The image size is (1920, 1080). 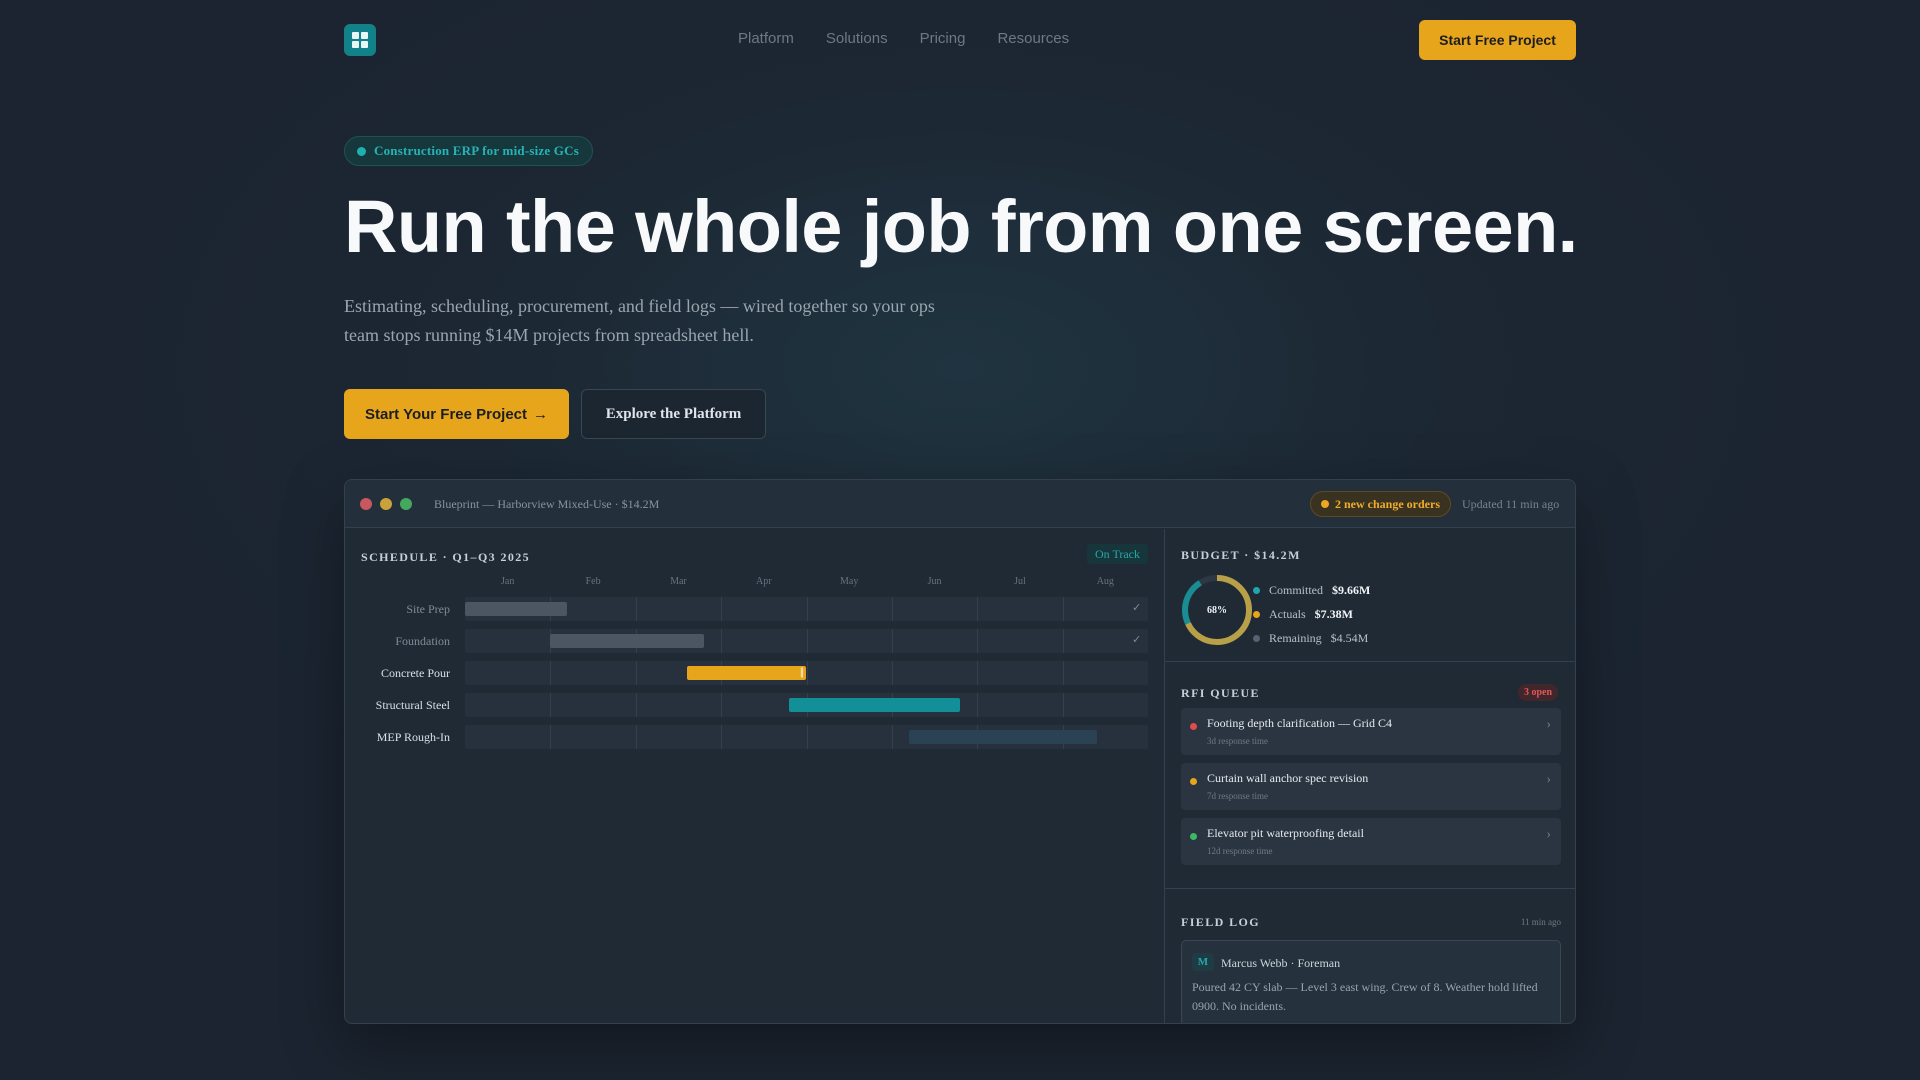 What do you see at coordinates (360, 40) in the screenshot?
I see `logo-icon` at bounding box center [360, 40].